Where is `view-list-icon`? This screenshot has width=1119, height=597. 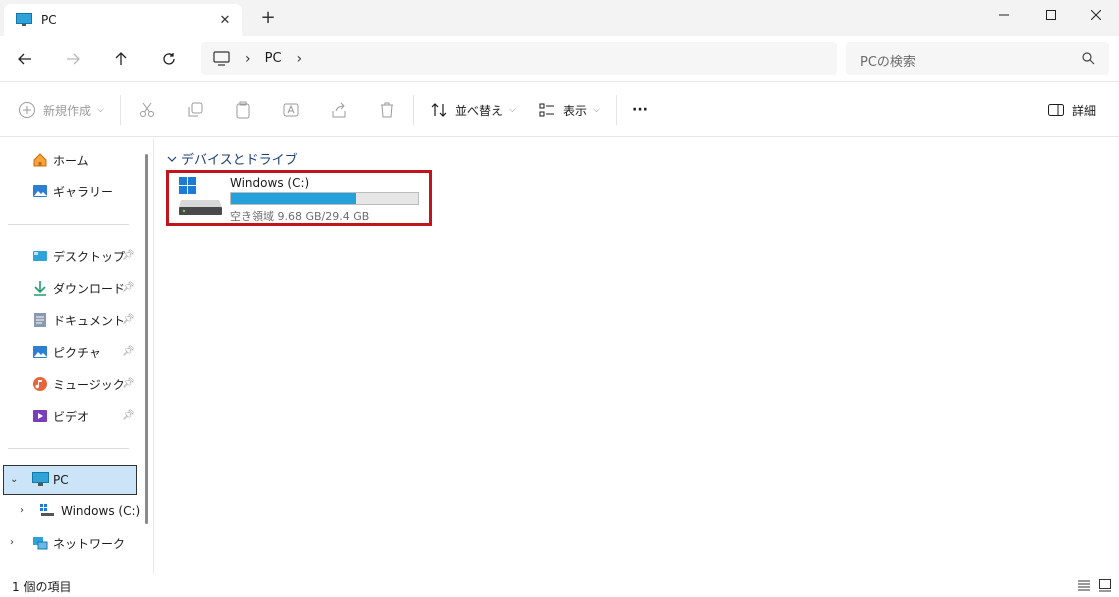 view-list-icon is located at coordinates (546, 110).